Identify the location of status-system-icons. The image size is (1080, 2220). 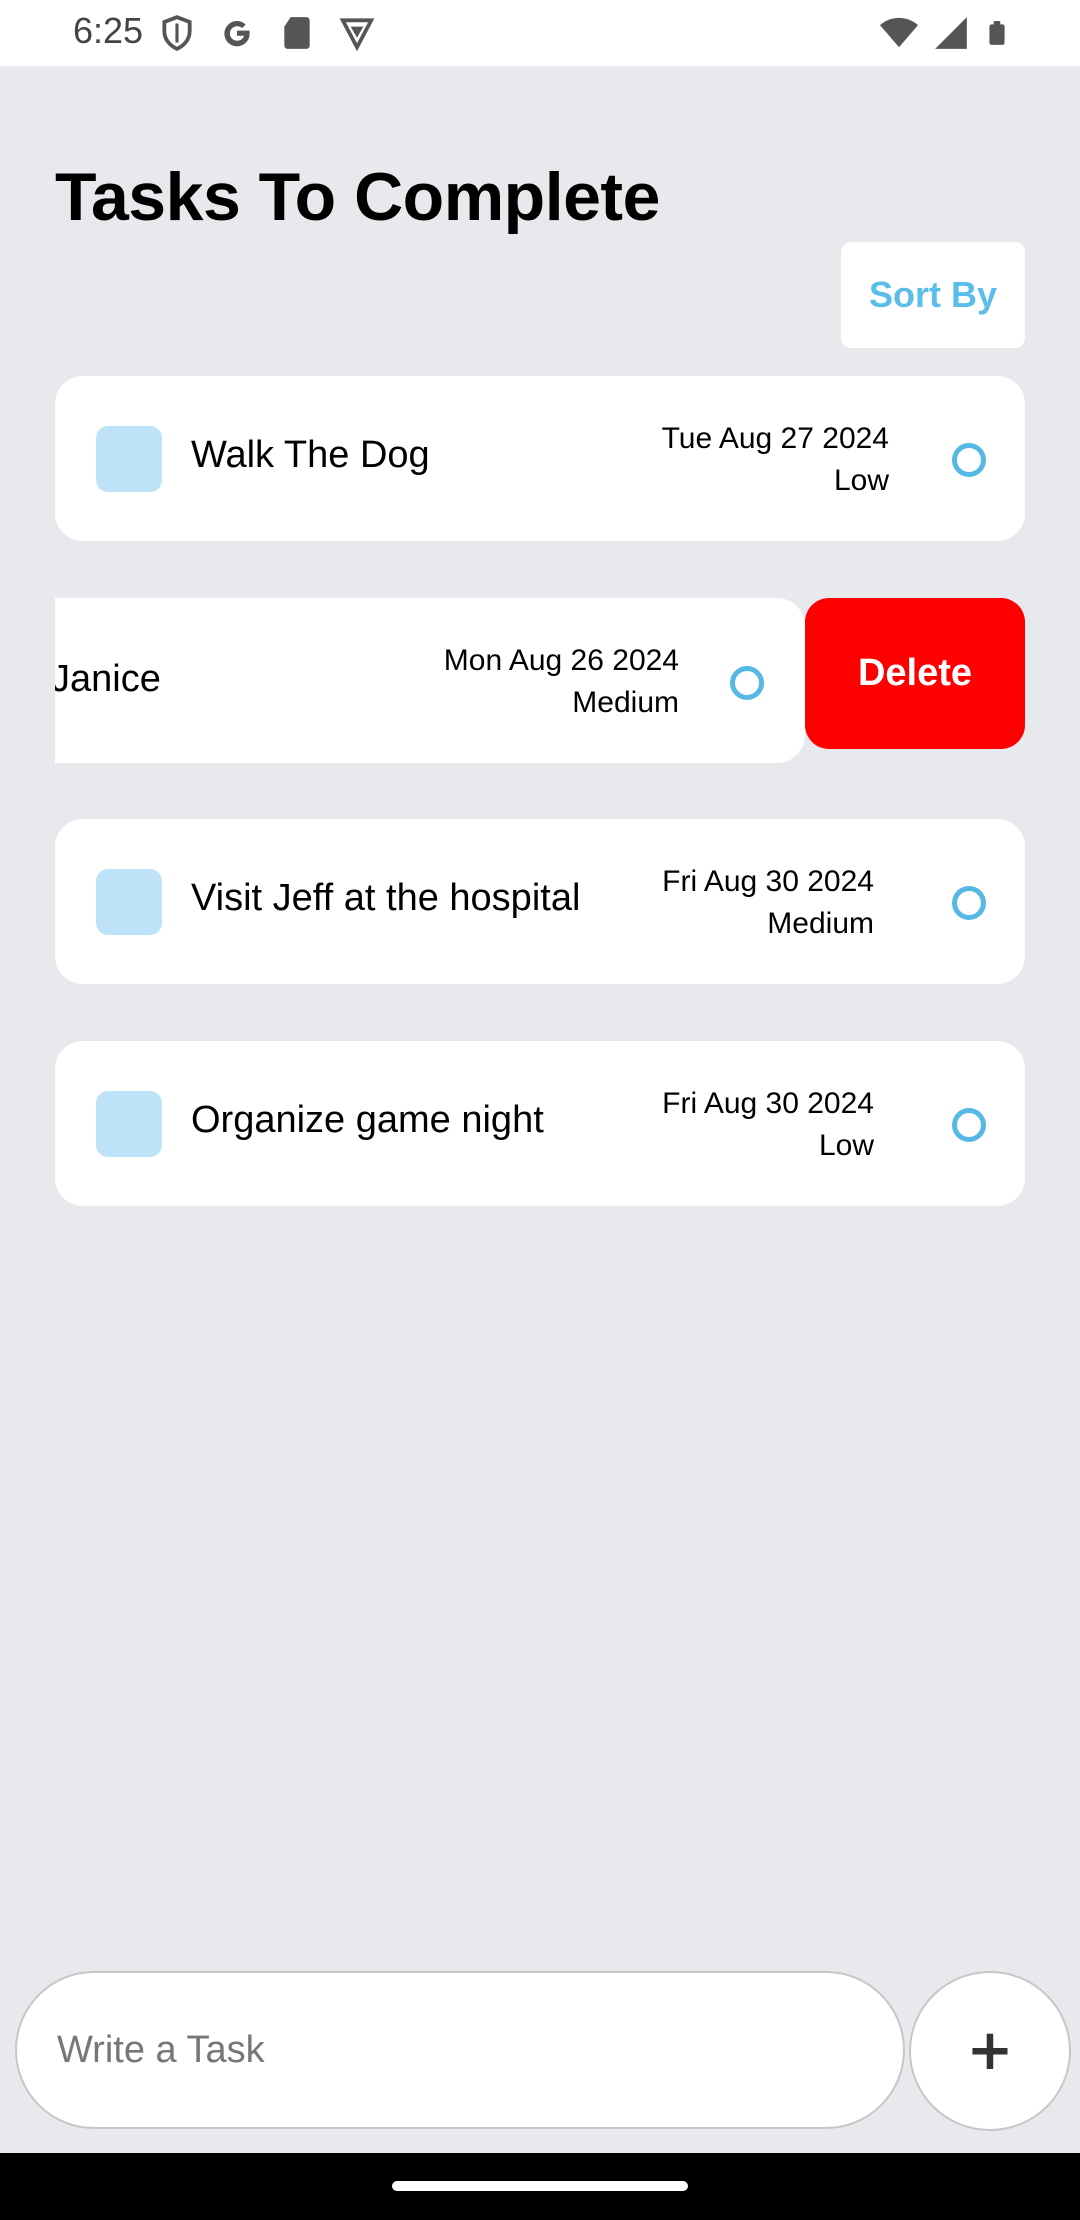
(945, 33).